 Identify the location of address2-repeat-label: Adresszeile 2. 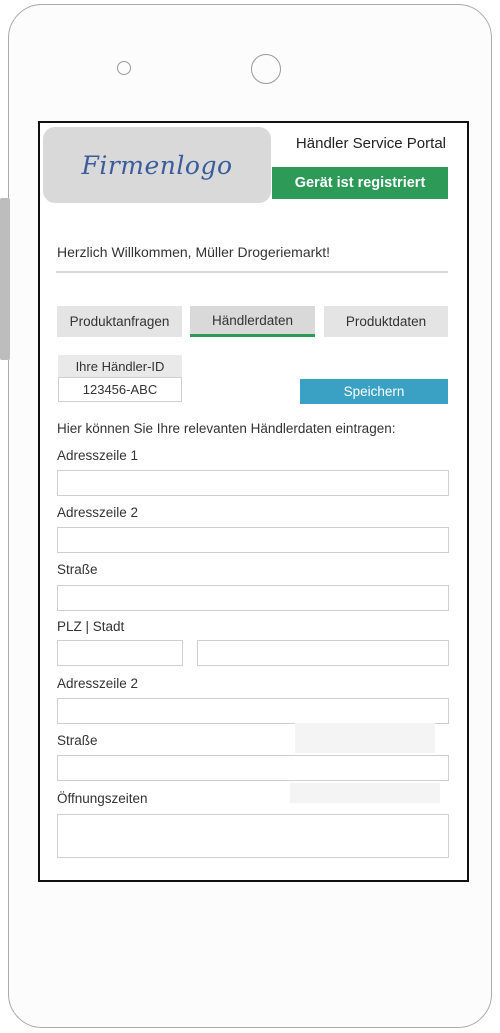
(98, 683).